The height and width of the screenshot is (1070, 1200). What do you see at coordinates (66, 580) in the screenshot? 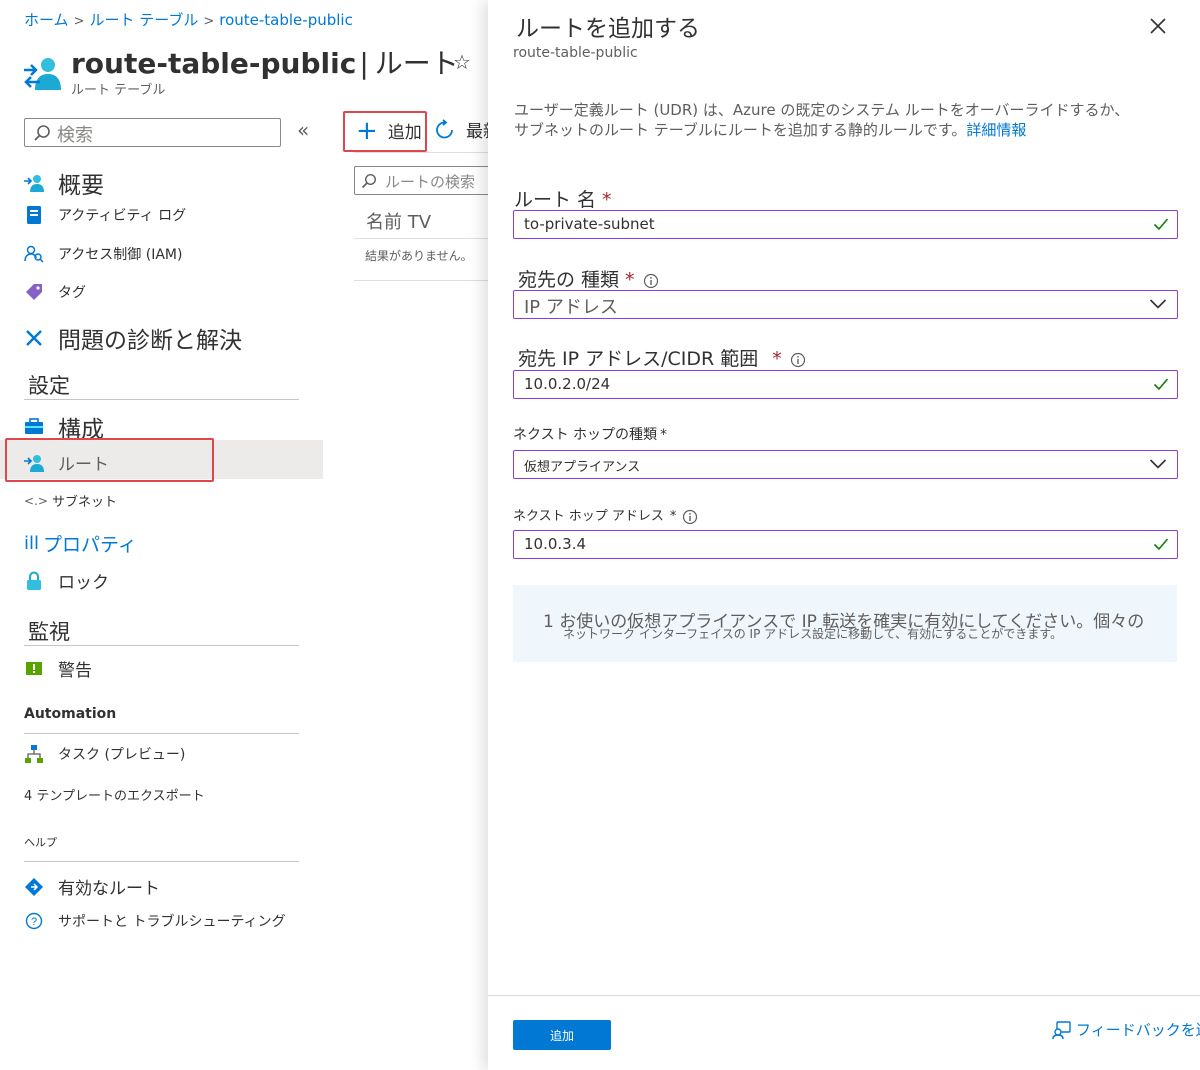
I see `sidebar-item-locks: ロック` at bounding box center [66, 580].